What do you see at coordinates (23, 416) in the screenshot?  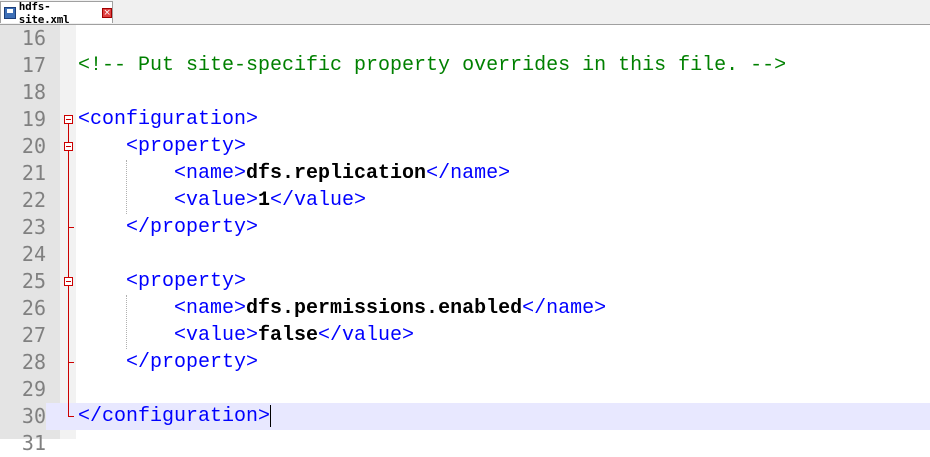 I see `line-number: 30` at bounding box center [23, 416].